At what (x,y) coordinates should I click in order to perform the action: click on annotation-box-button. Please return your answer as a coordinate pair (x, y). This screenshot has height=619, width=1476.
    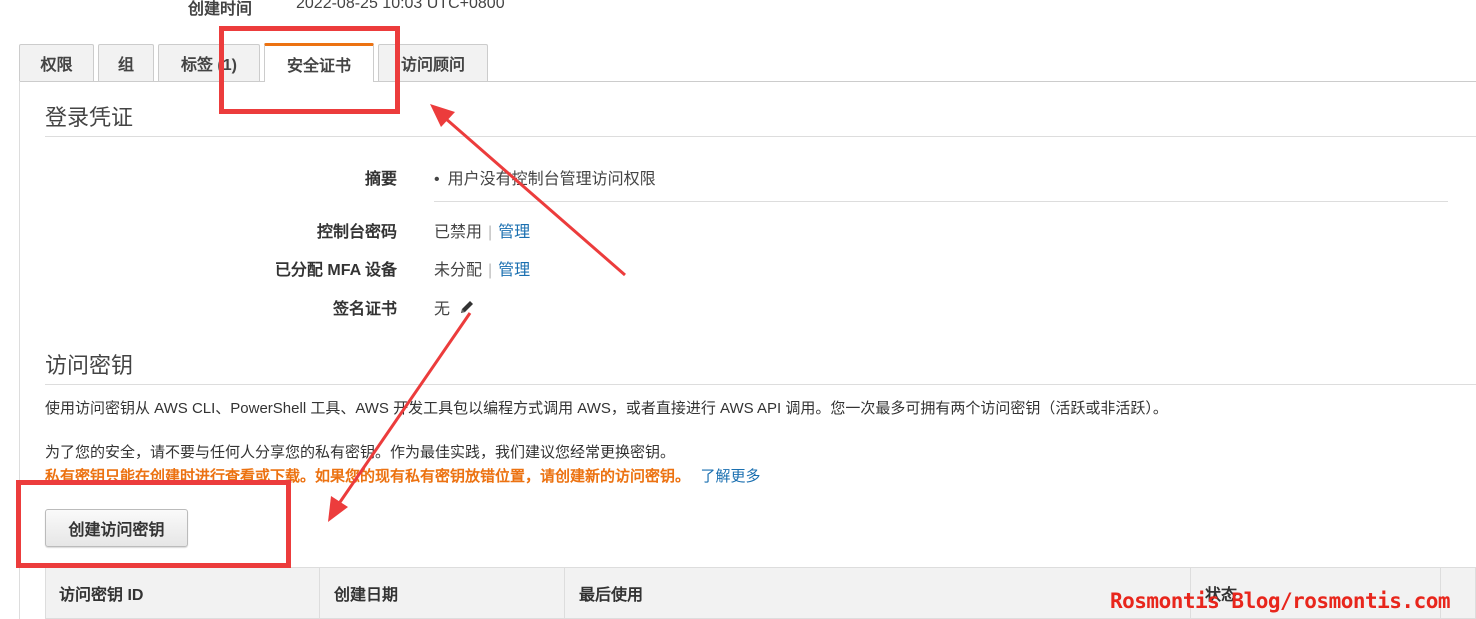
    Looking at the image, I should click on (153, 524).